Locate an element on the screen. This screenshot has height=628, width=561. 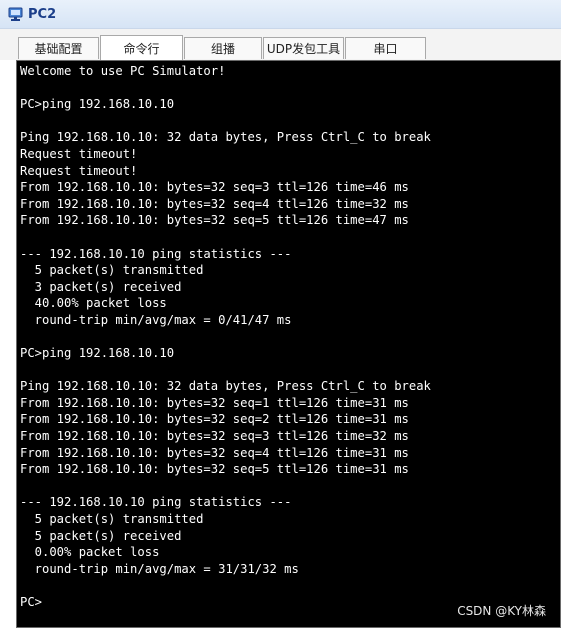
pc-icon is located at coordinates (15, 14).